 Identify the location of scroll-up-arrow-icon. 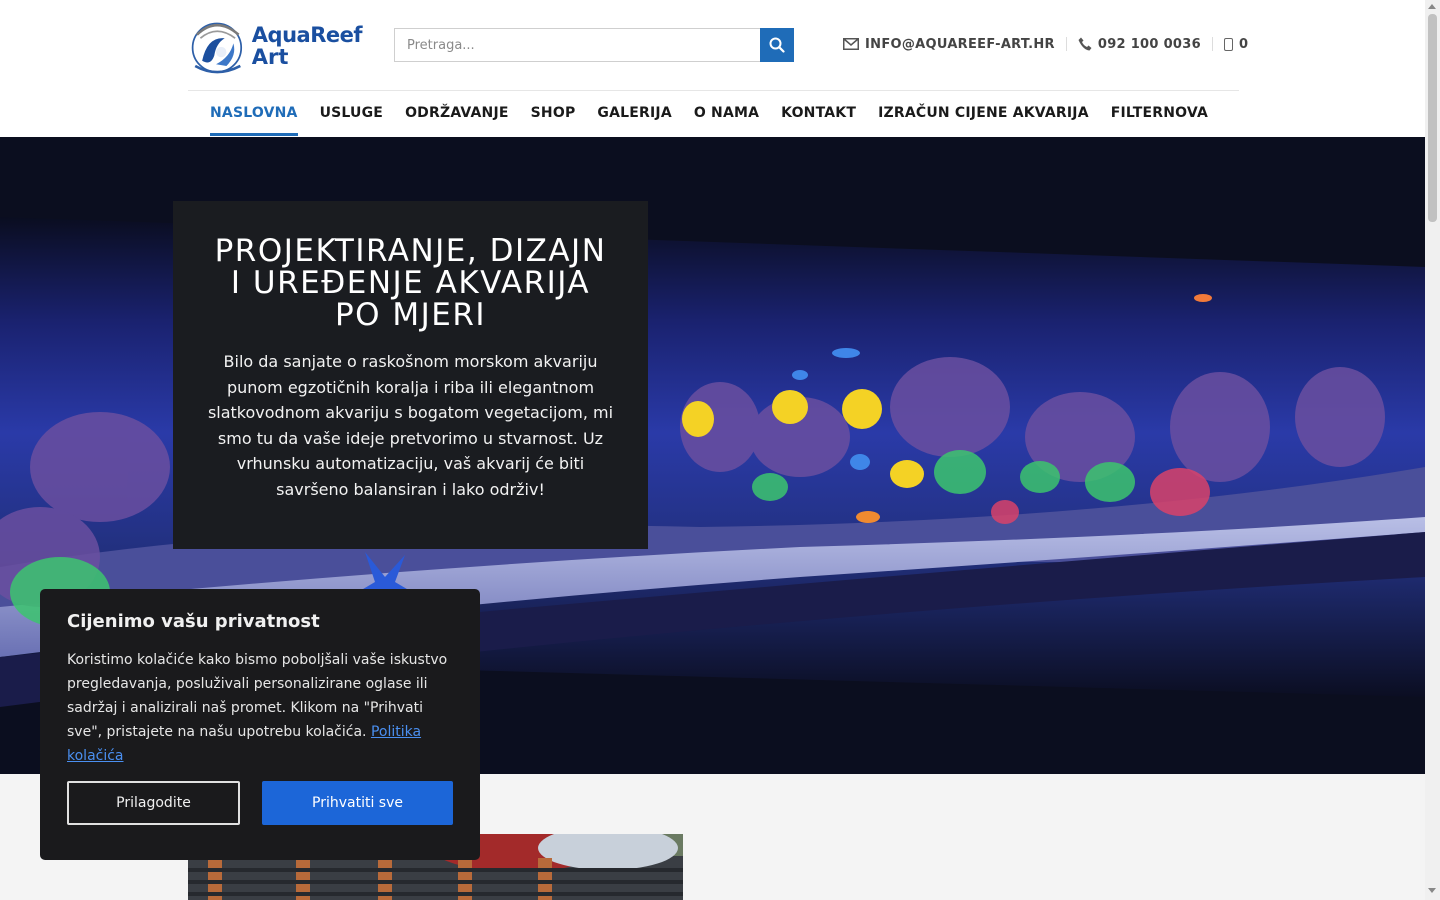
(1432, 6).